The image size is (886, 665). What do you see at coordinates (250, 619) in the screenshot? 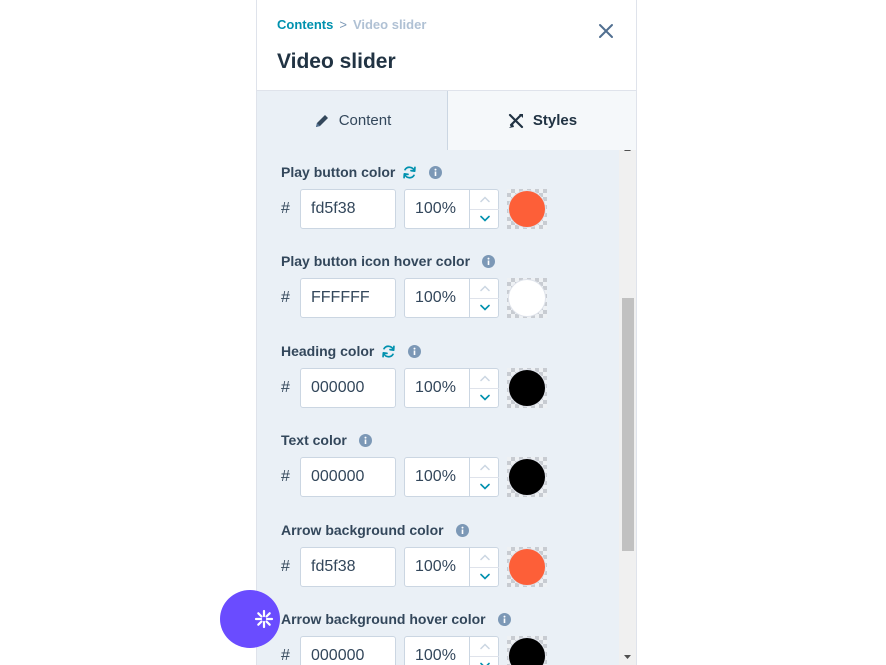
I see `help-widget-button` at bounding box center [250, 619].